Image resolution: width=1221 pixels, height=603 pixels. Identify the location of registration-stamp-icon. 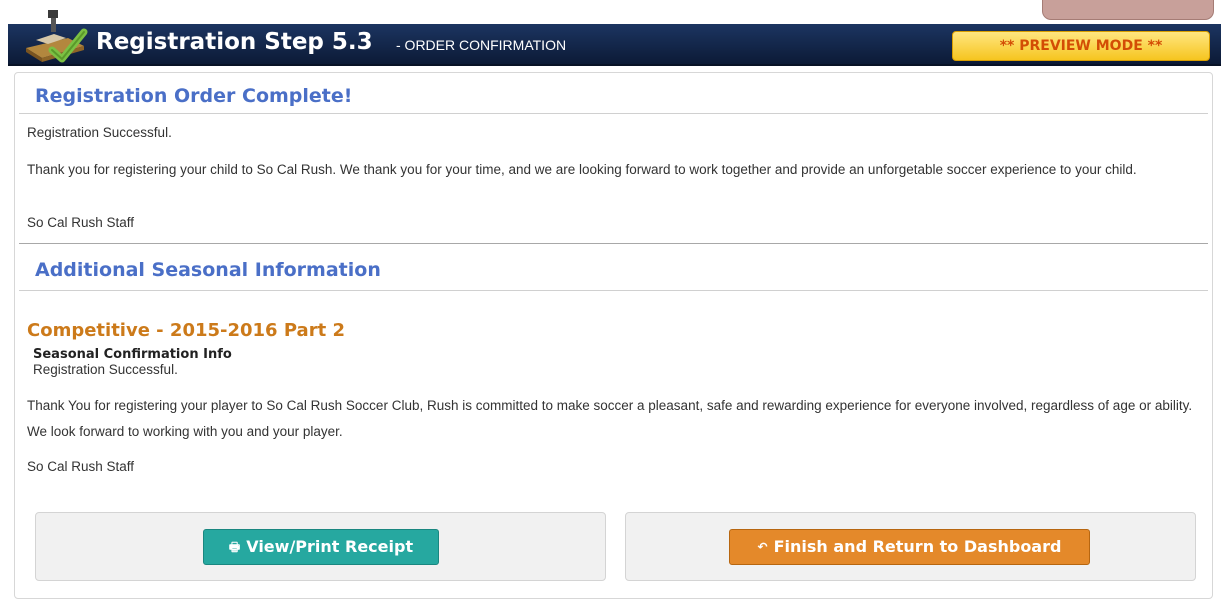
(56, 40).